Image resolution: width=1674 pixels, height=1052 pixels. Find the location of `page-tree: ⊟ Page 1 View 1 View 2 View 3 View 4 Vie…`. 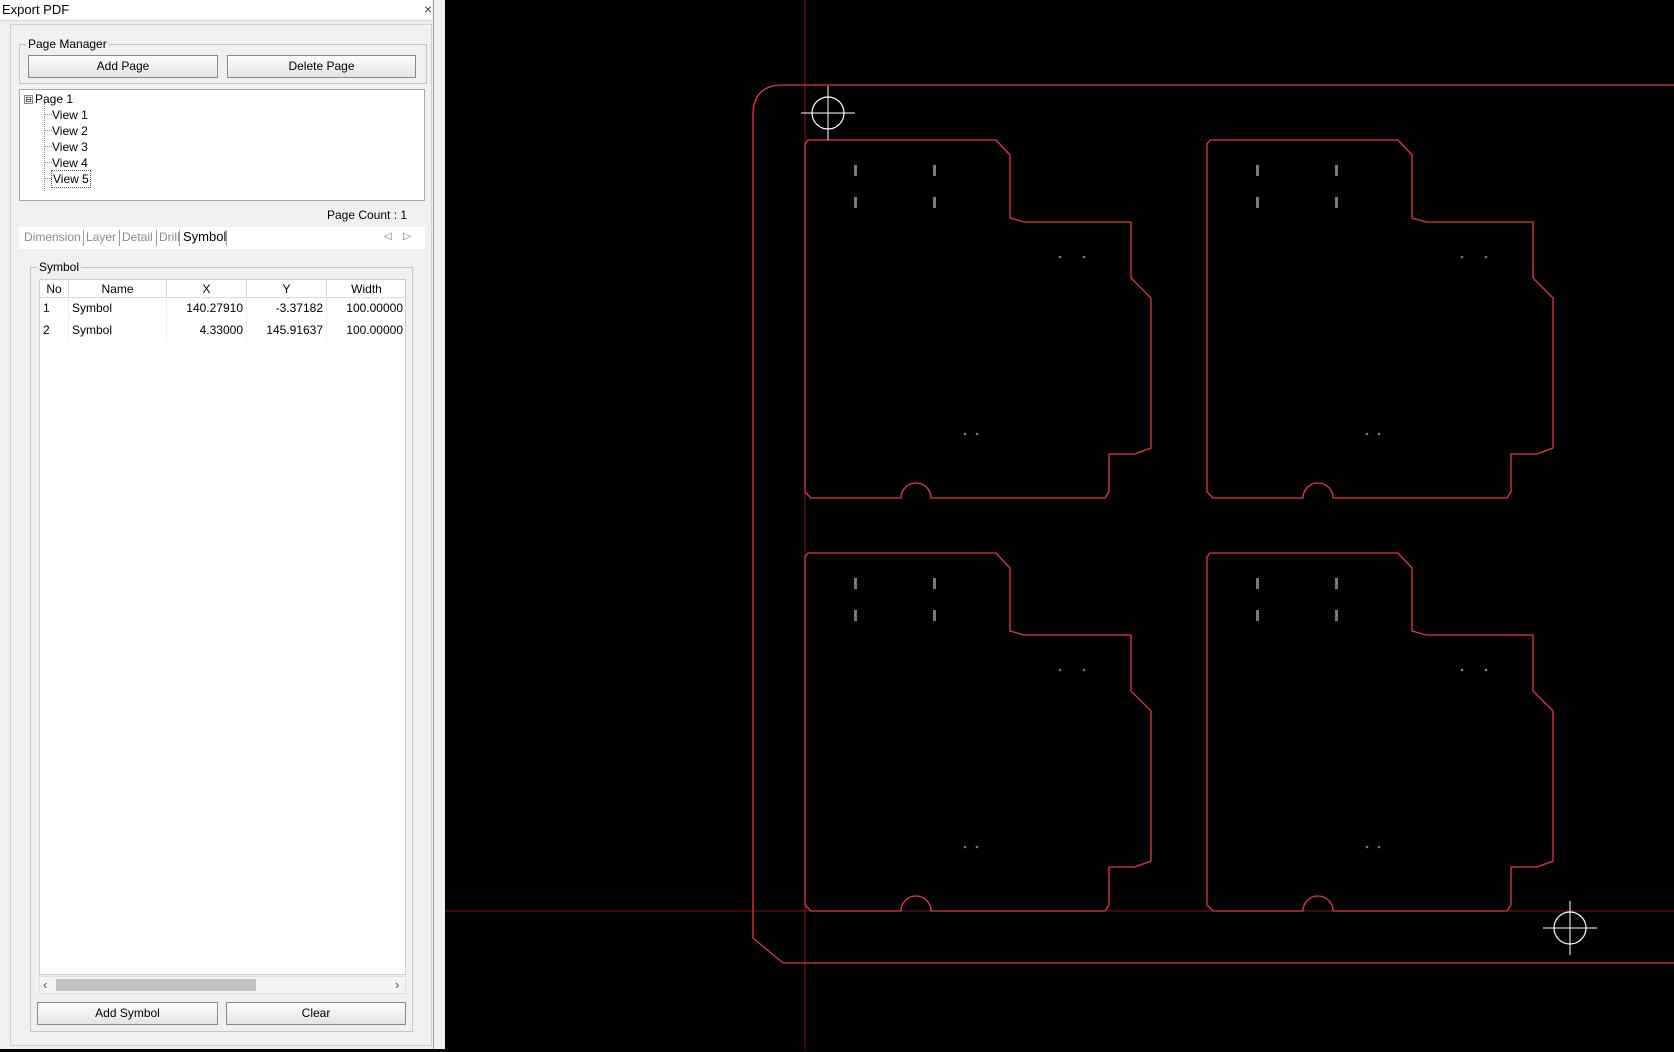

page-tree: ⊟ Page 1 View 1 View 2 View 3 View 4 Vie… is located at coordinates (222, 145).